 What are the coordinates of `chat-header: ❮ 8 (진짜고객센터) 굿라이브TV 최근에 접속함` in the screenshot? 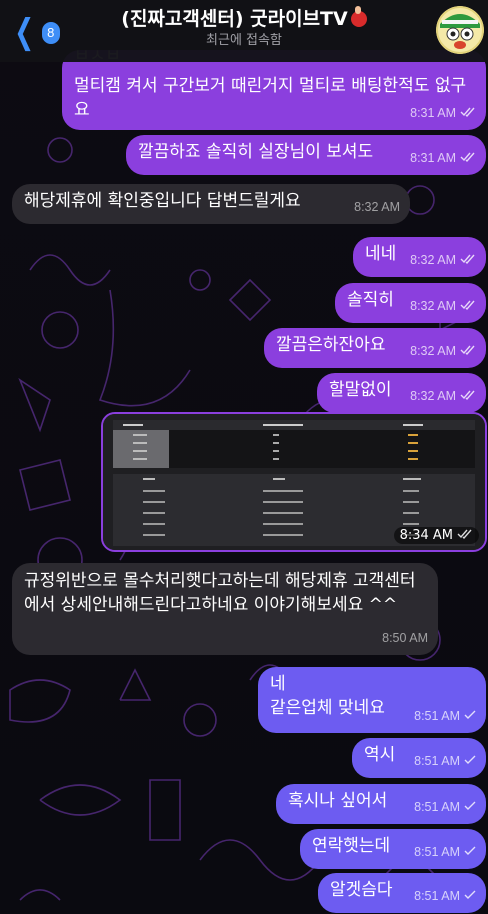 It's located at (244, 31).